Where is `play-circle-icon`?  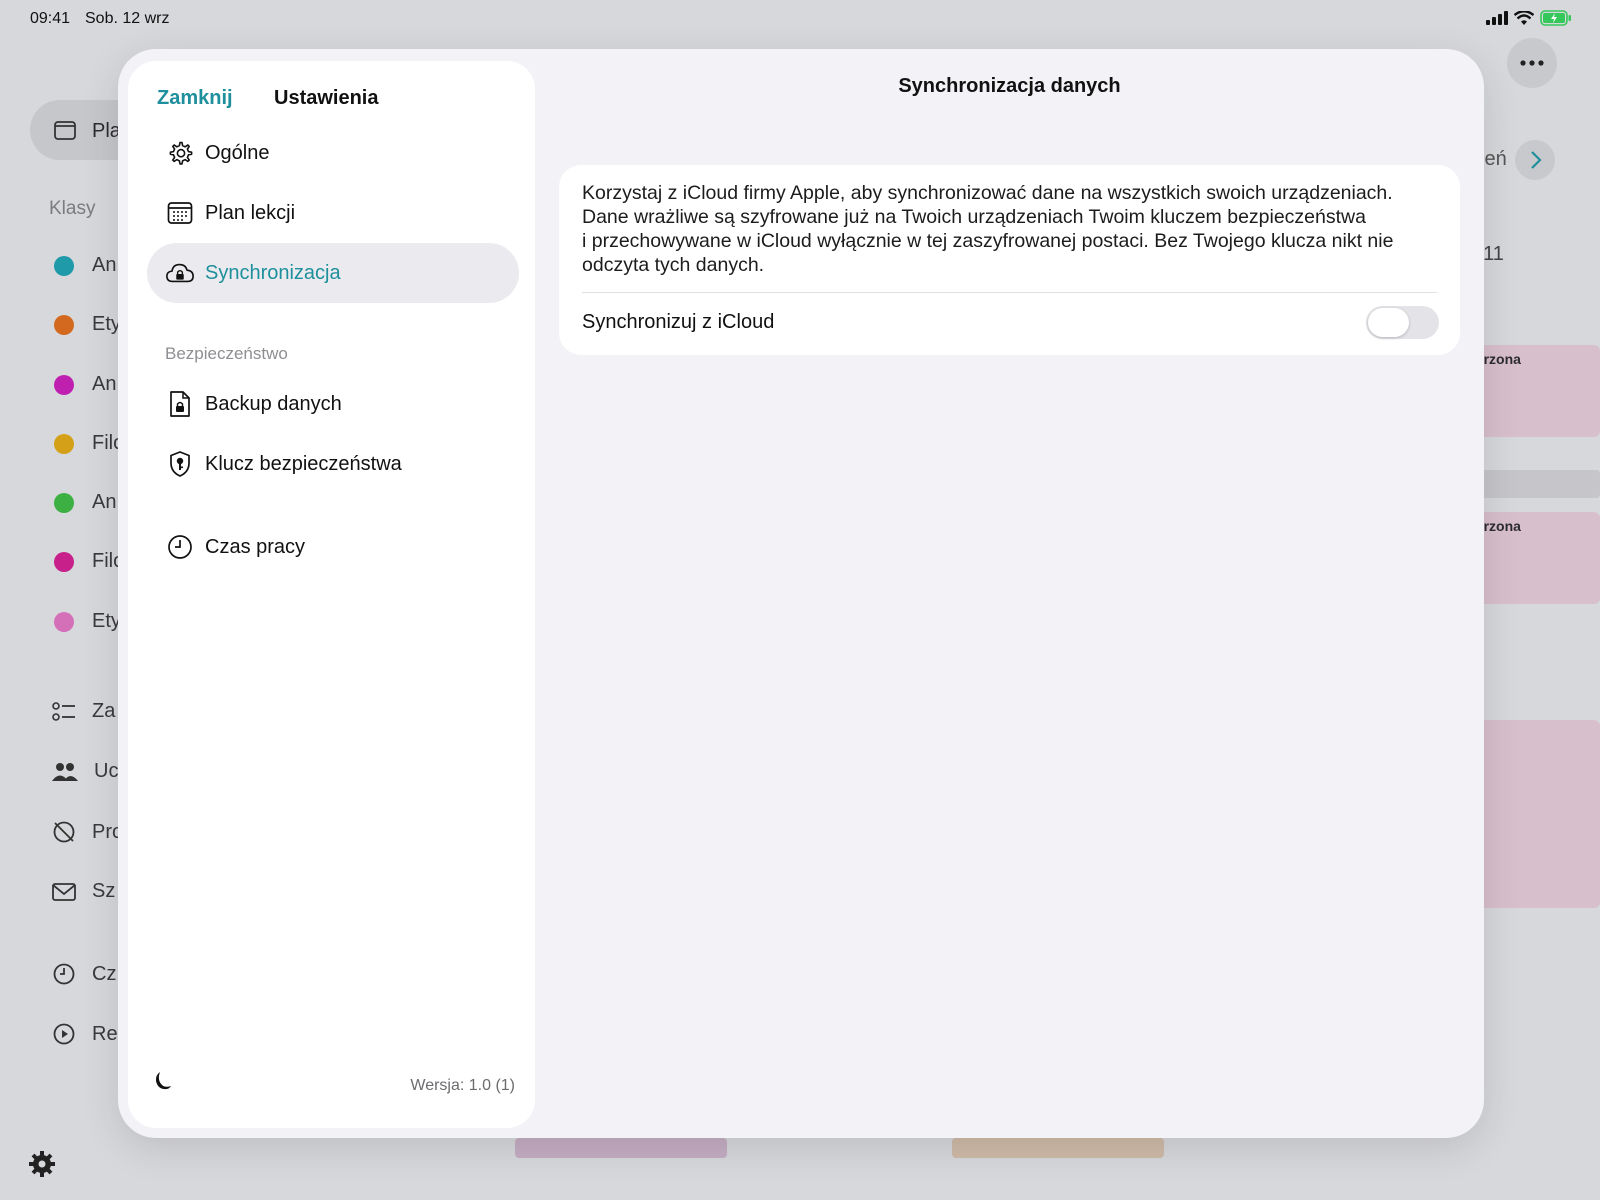 play-circle-icon is located at coordinates (64, 1034).